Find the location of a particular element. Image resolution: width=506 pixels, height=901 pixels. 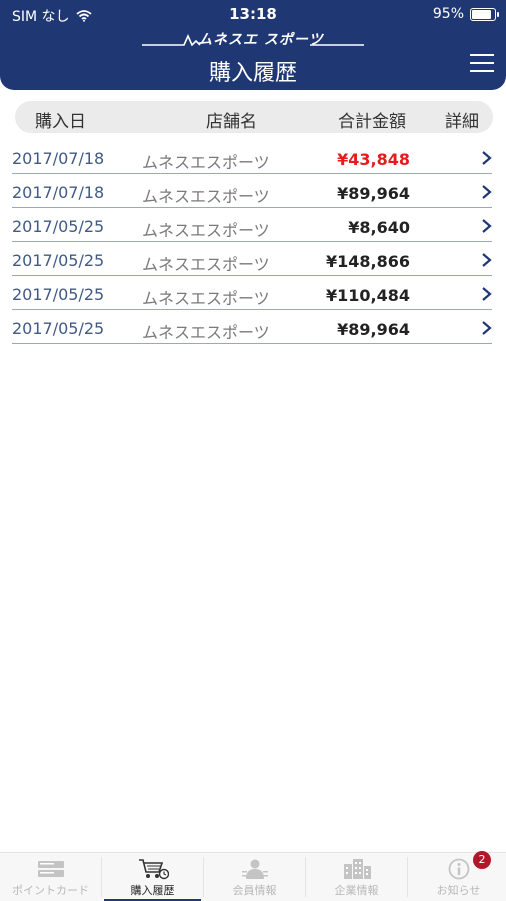

total-amount: ¥8,640 is located at coordinates (379, 227).